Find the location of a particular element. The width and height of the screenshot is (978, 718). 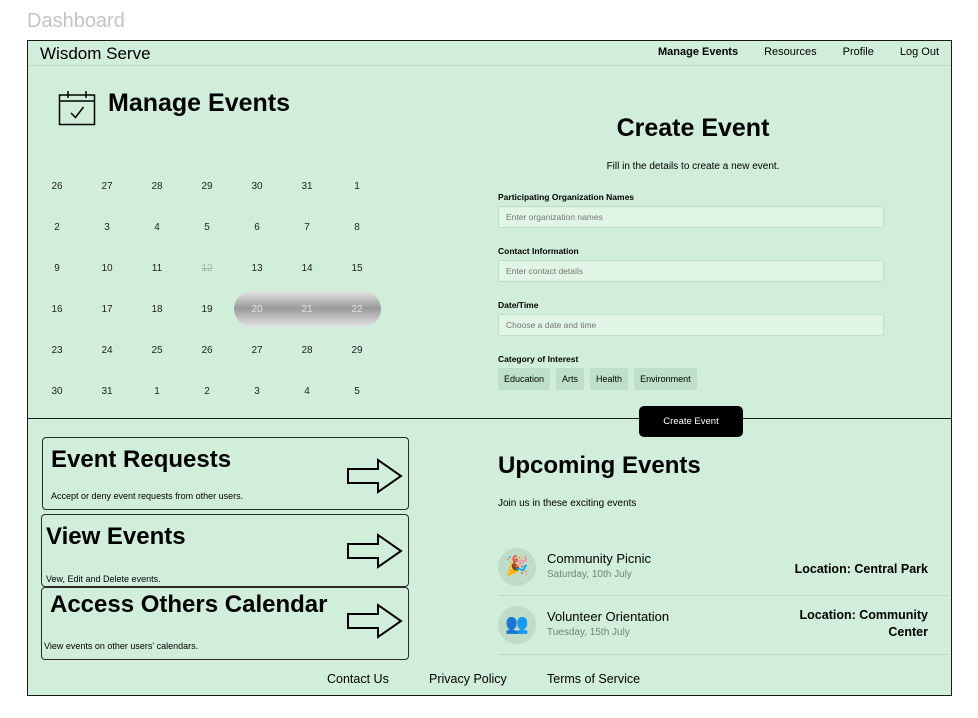

view-events-card: View Events Vew, Edit and Delete events. is located at coordinates (225, 550).